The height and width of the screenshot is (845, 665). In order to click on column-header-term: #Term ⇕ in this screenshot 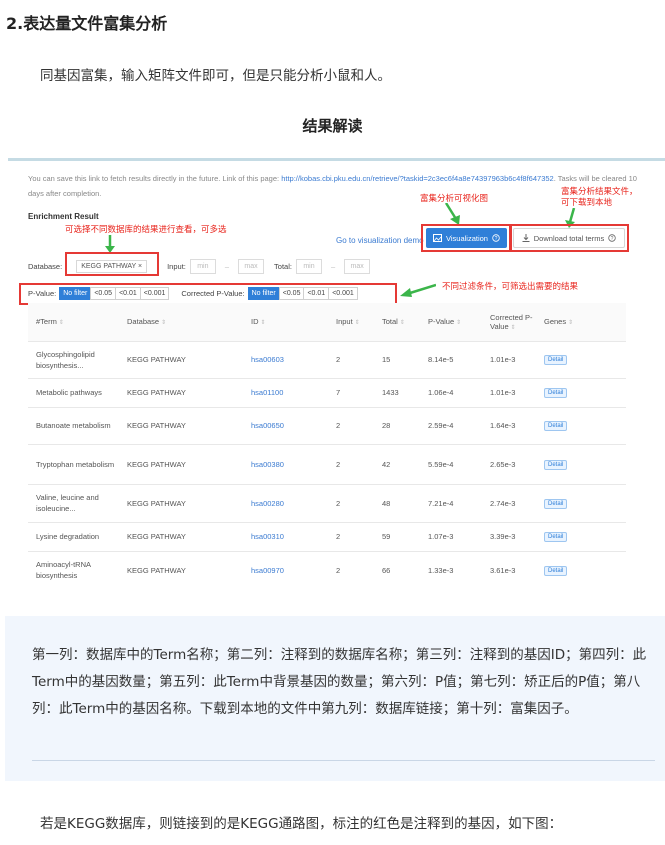, I will do `click(73, 322)`.